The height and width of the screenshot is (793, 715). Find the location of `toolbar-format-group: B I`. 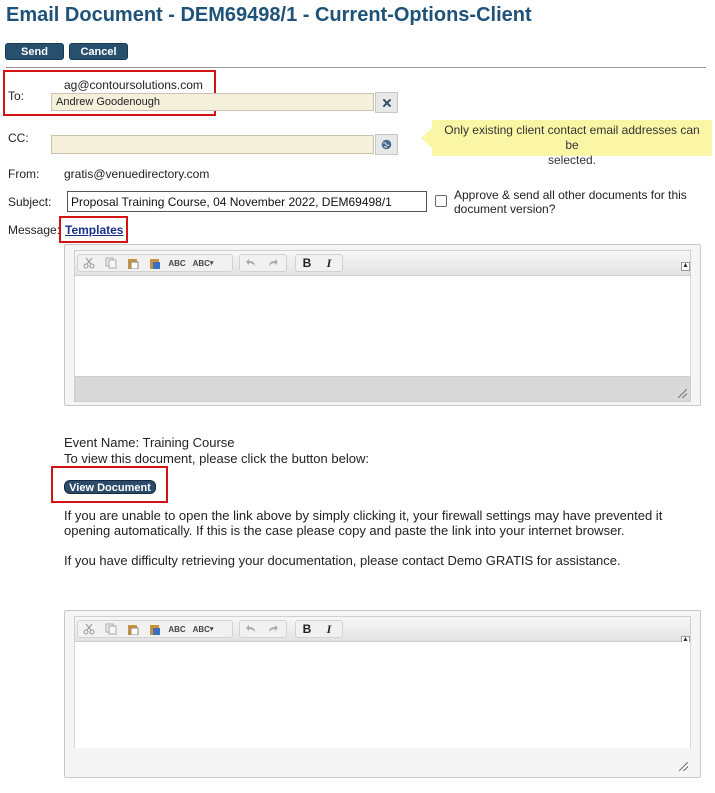

toolbar-format-group: B I is located at coordinates (319, 263).